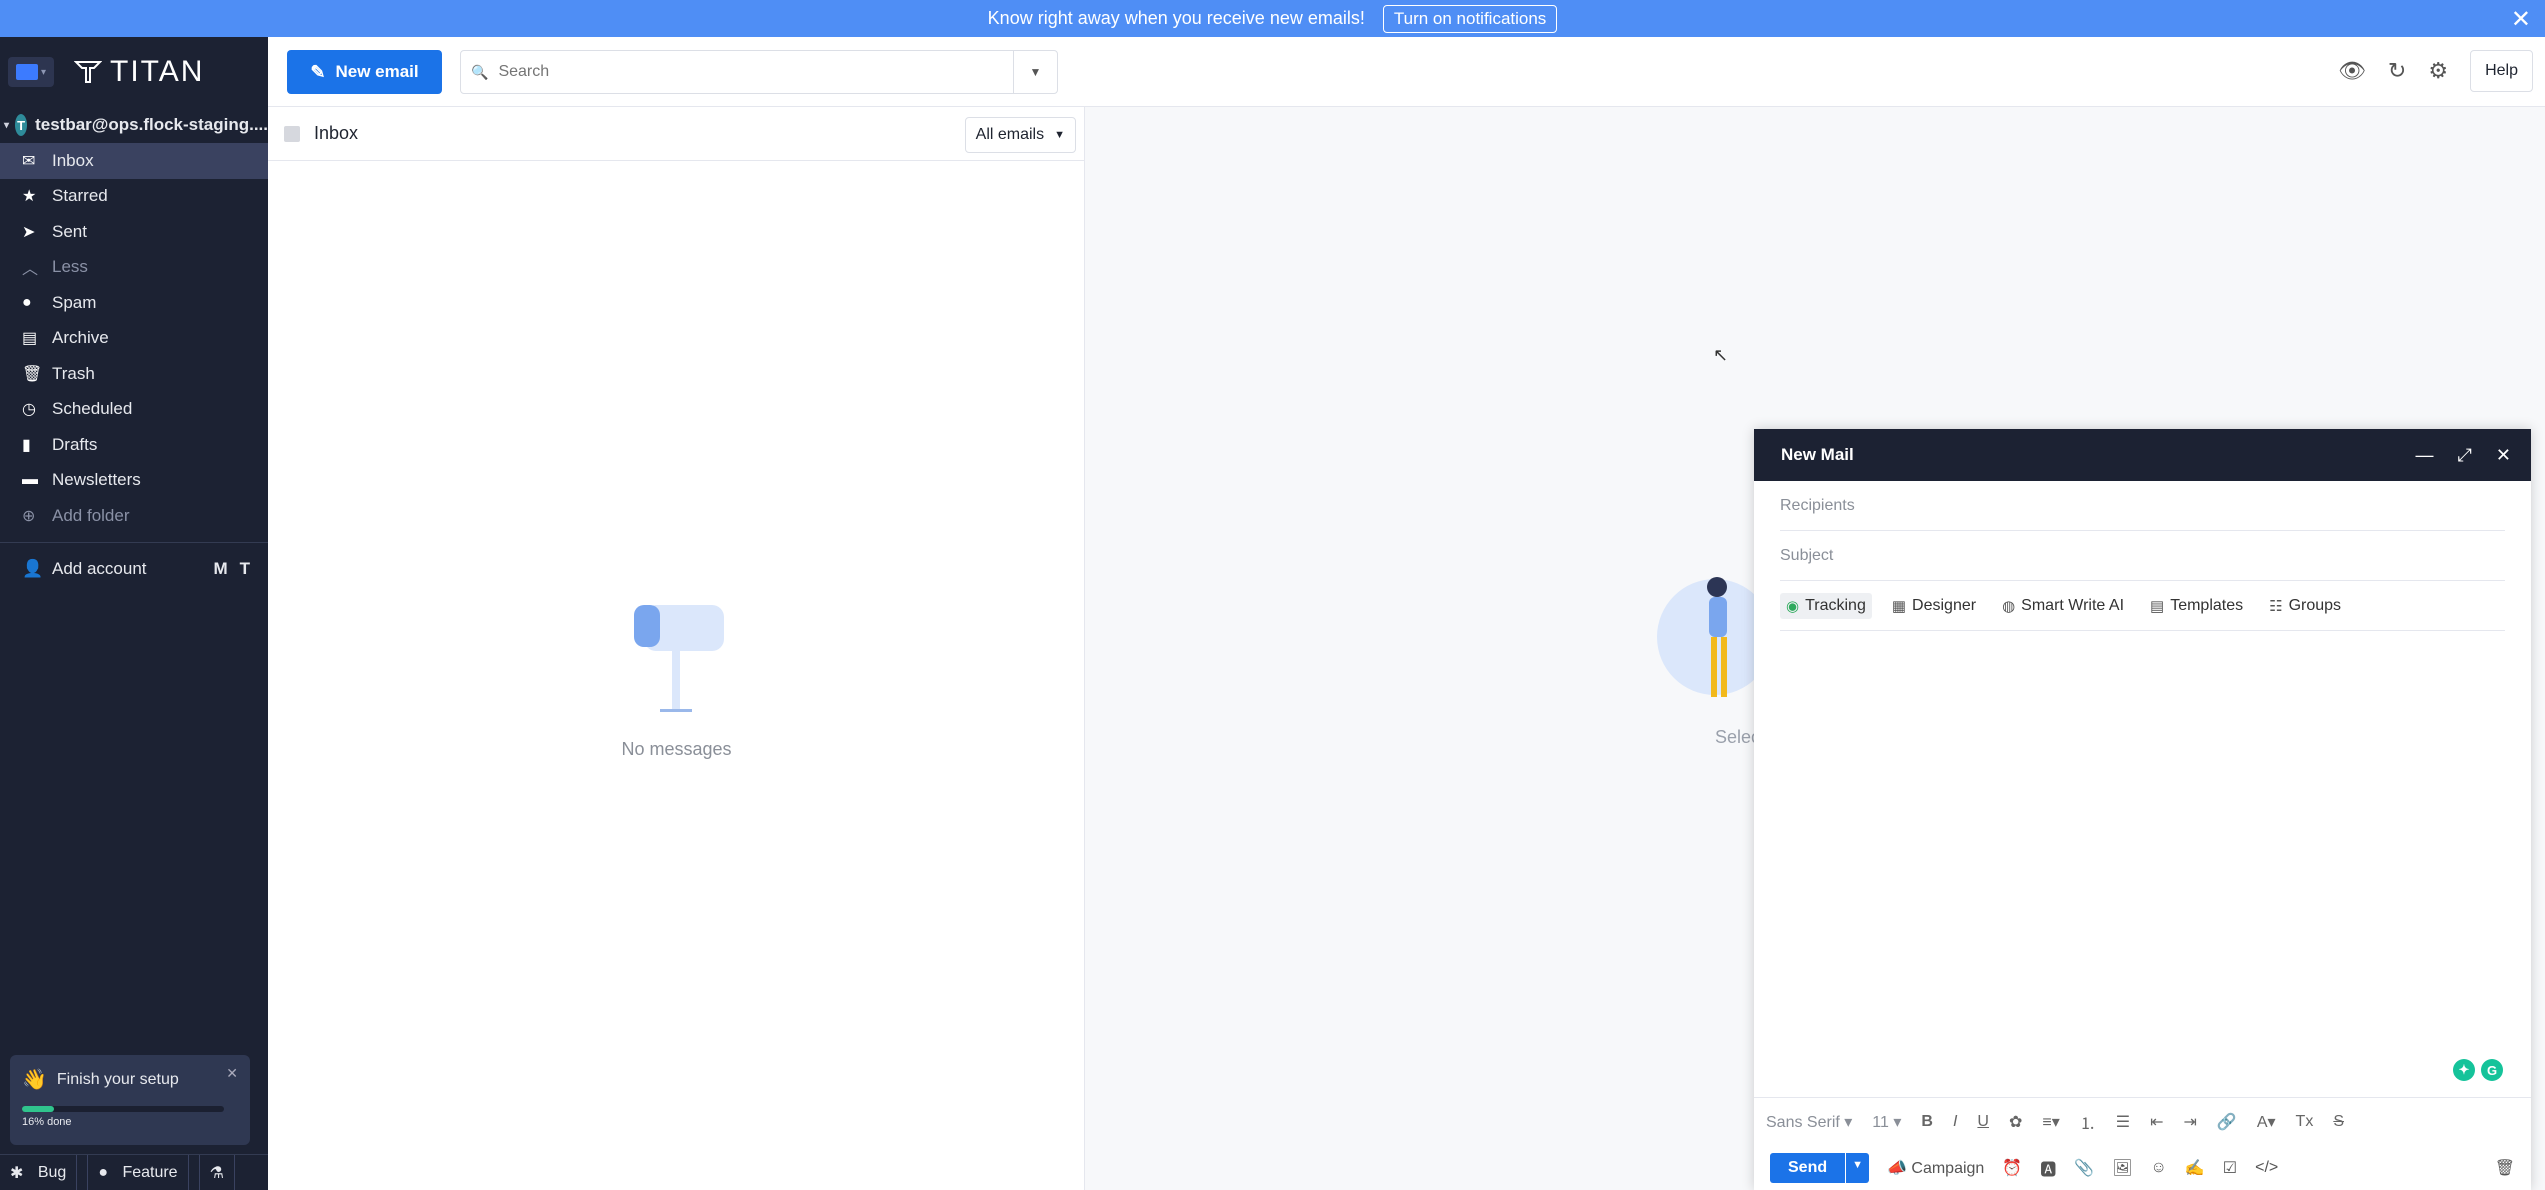  Describe the element at coordinates (2465, 455) in the screenshot. I see `expand-icon: ⤢` at that location.